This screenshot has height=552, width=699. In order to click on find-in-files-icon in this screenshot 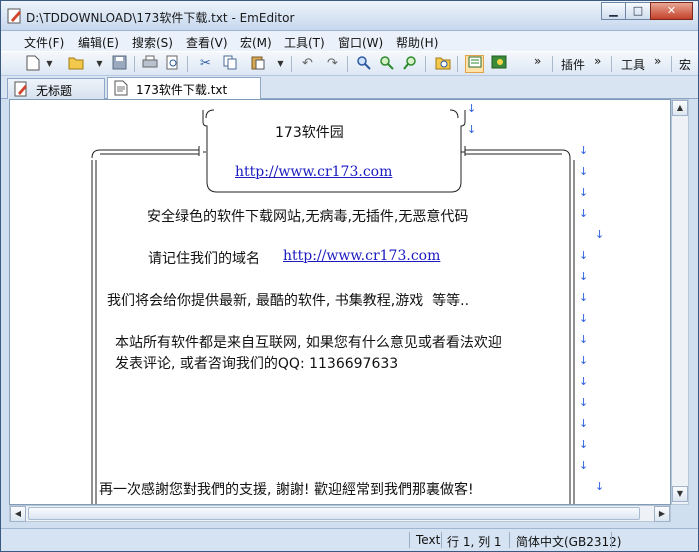, I will do `click(442, 64)`.